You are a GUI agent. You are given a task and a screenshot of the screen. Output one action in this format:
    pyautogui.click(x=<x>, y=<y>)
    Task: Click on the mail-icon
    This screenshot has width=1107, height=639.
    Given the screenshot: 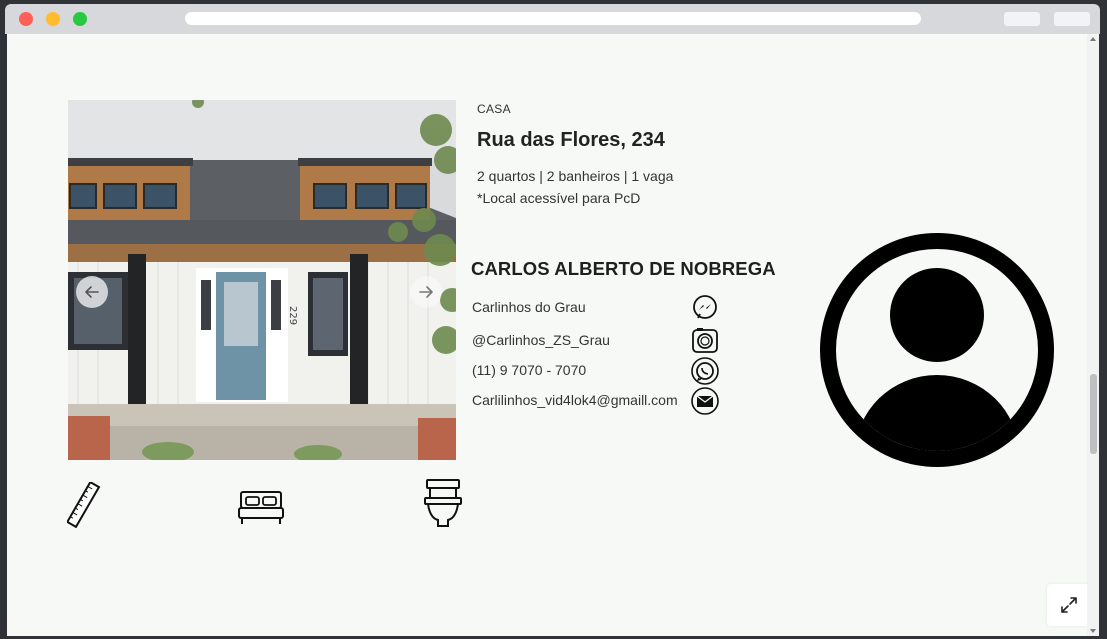 What is the action you would take?
    pyautogui.click(x=705, y=401)
    